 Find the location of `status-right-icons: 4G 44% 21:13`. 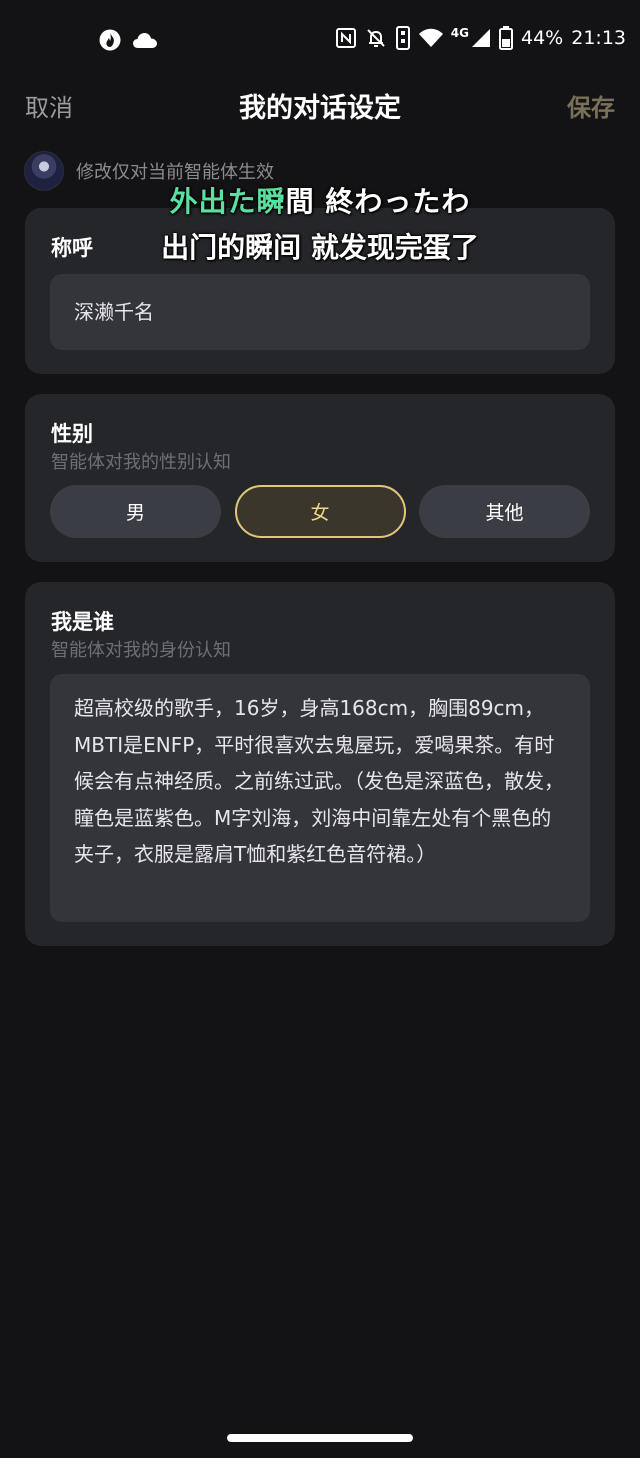

status-right-icons: 4G 44% 21:13 is located at coordinates (480, 38).